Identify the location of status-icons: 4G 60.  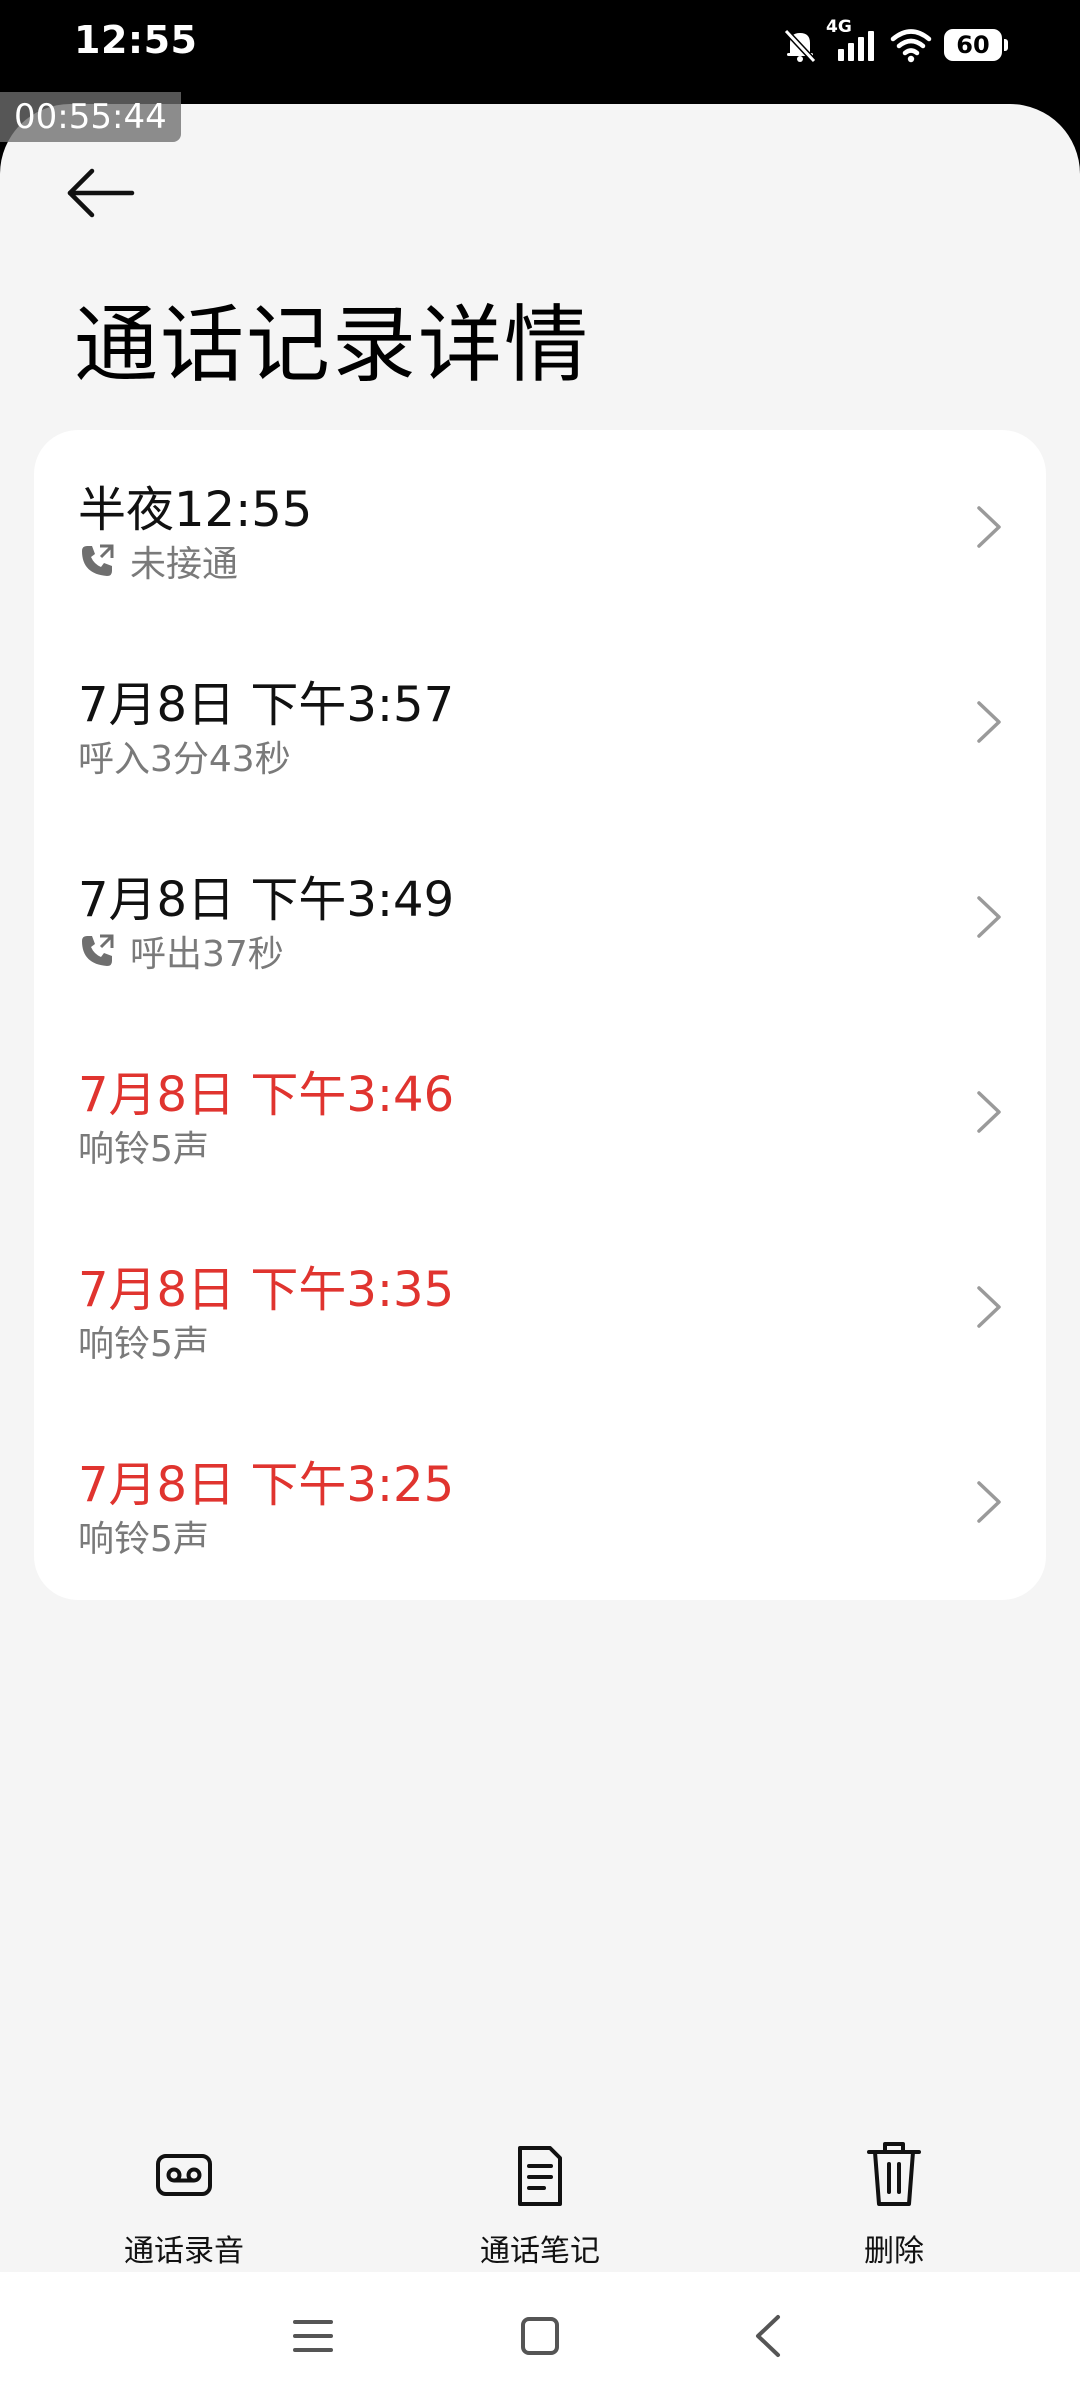
(894, 43).